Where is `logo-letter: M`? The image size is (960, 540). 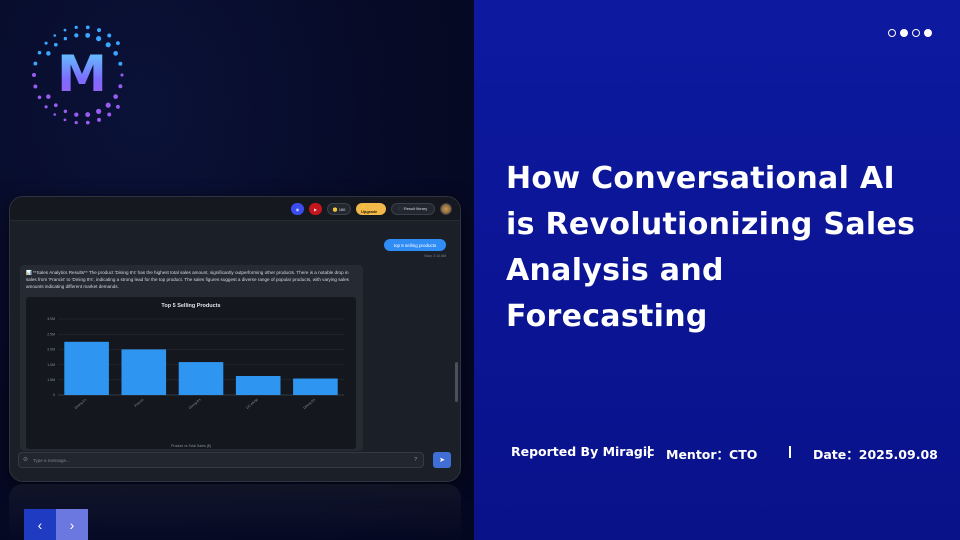 logo-letter: M is located at coordinates (82, 74).